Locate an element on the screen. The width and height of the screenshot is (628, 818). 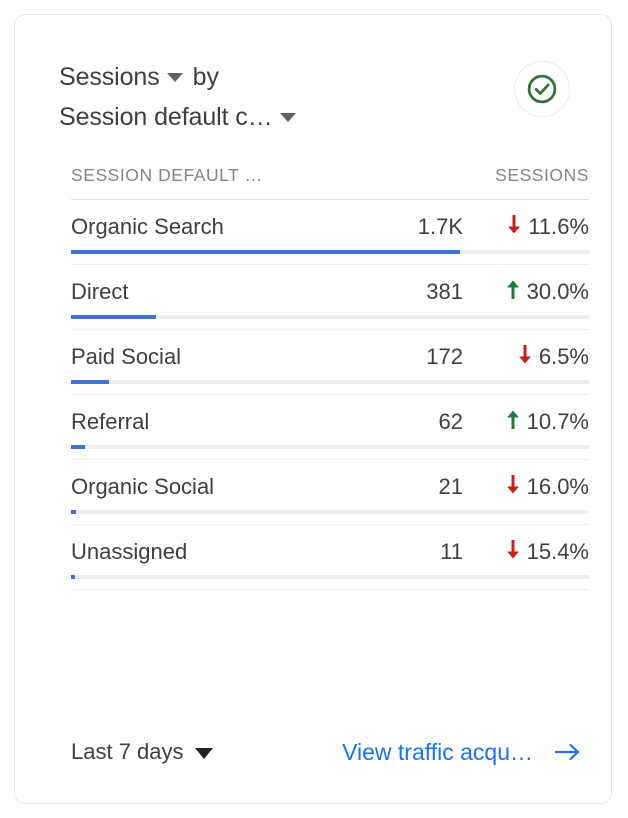
row-dimension-label: Organic Social is located at coordinates (143, 486).